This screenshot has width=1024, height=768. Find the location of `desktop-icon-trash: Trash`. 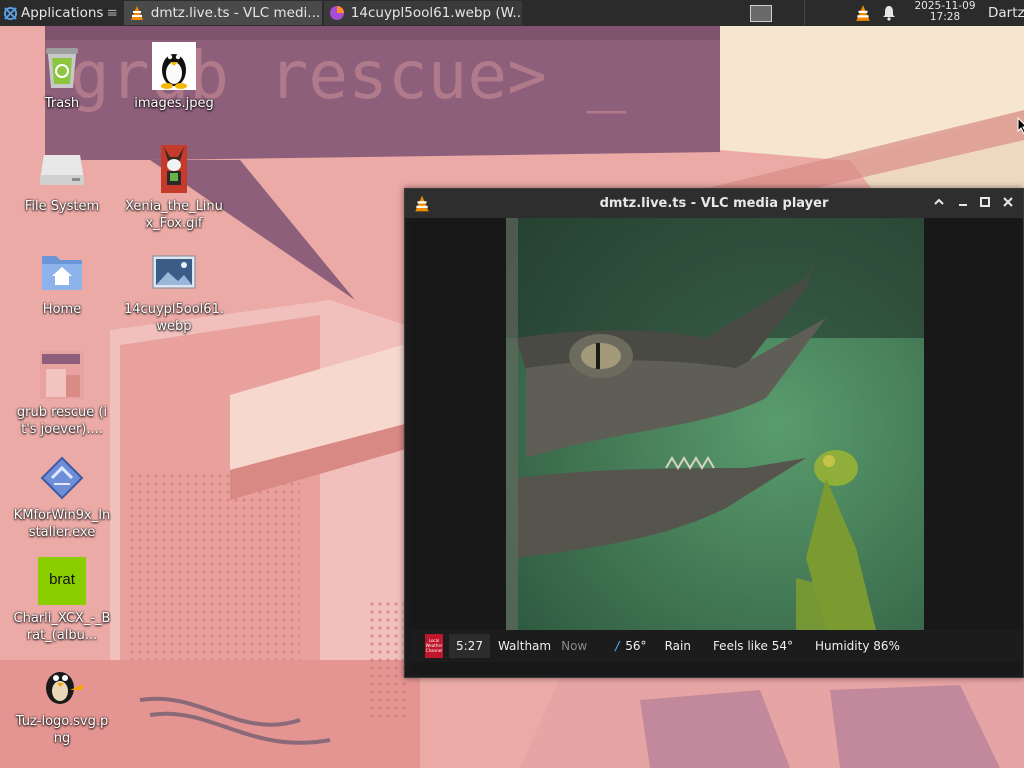

desktop-icon-trash: Trash is located at coordinates (62, 77).